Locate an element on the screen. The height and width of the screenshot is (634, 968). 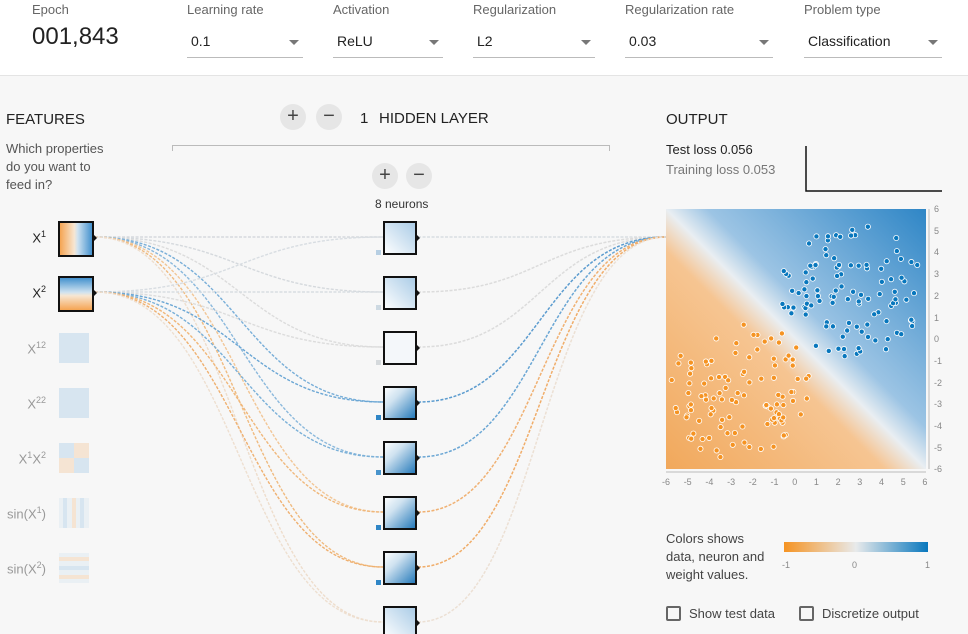
problem-type-select: Classification is located at coordinates (873, 42).